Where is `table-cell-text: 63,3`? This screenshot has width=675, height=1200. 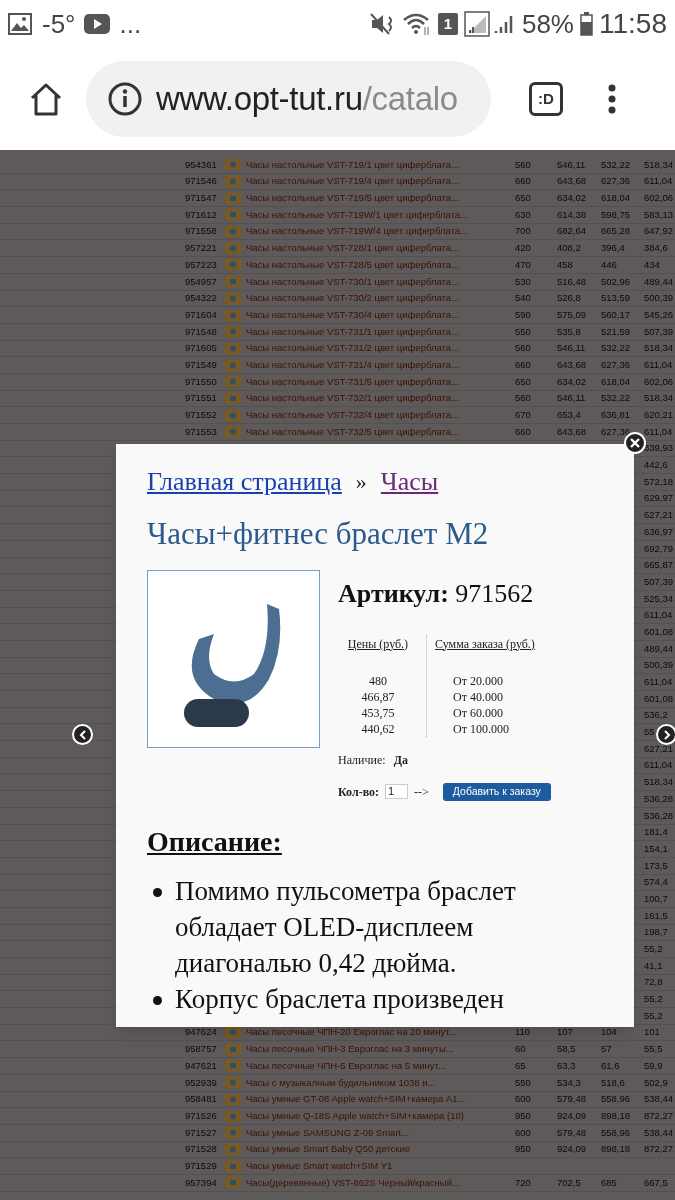
table-cell-text: 63,3 is located at coordinates (567, 1065).